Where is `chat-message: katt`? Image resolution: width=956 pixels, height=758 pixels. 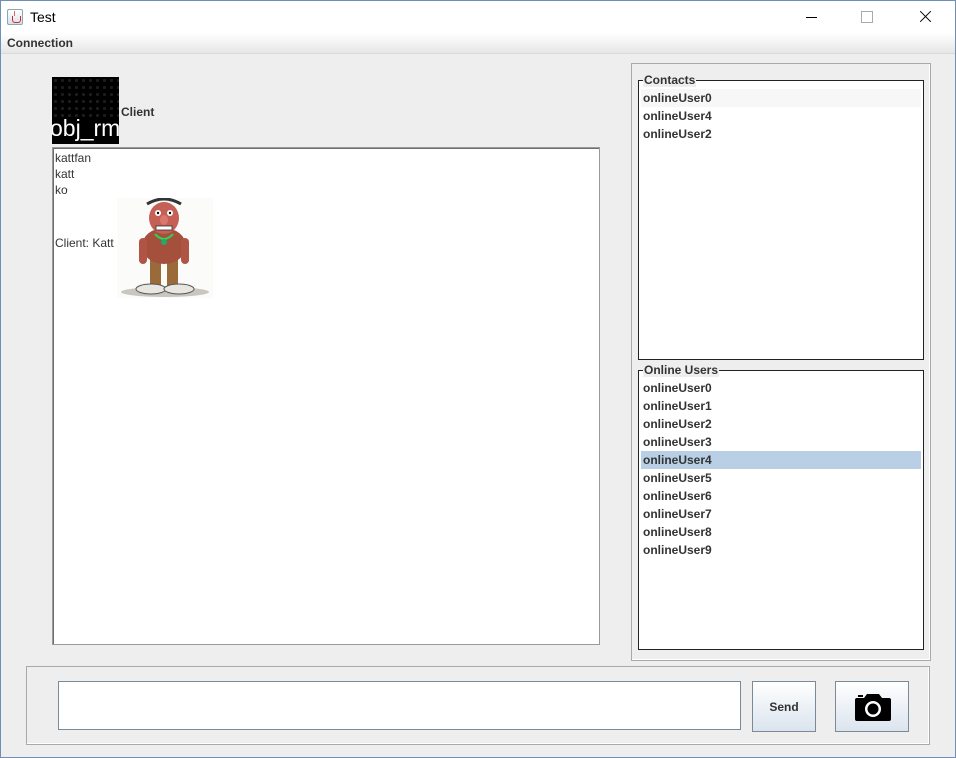
chat-message: katt is located at coordinates (65, 174).